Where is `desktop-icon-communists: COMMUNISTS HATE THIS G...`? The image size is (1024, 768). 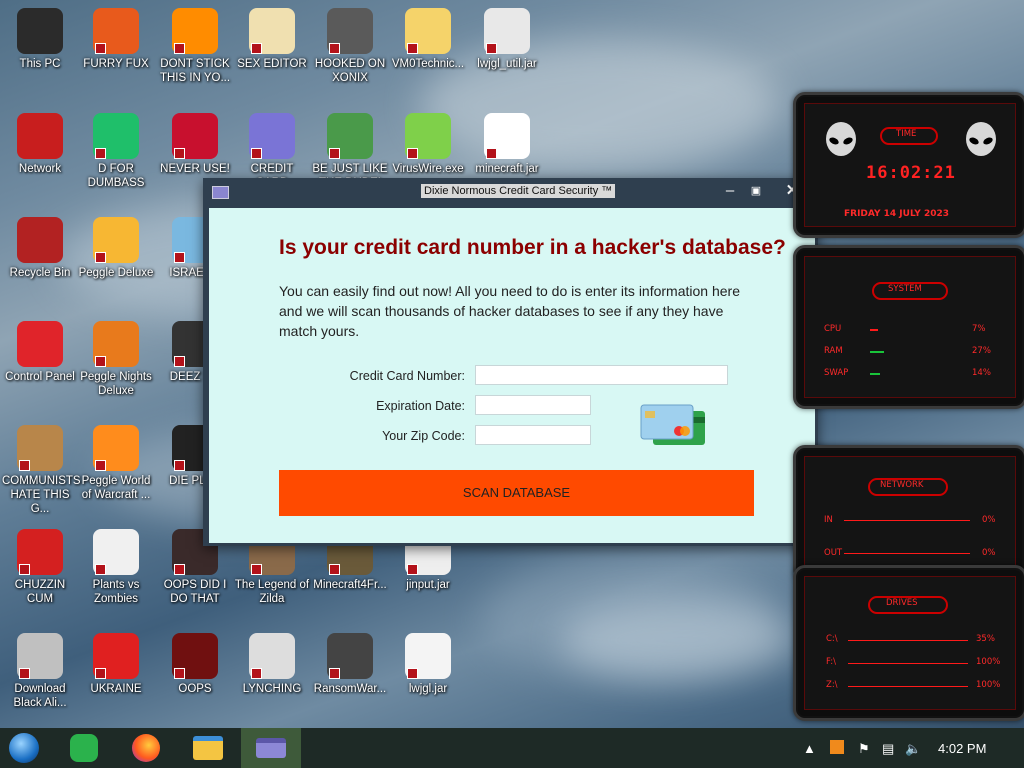 desktop-icon-communists: COMMUNISTS HATE THIS G... is located at coordinates (41, 470).